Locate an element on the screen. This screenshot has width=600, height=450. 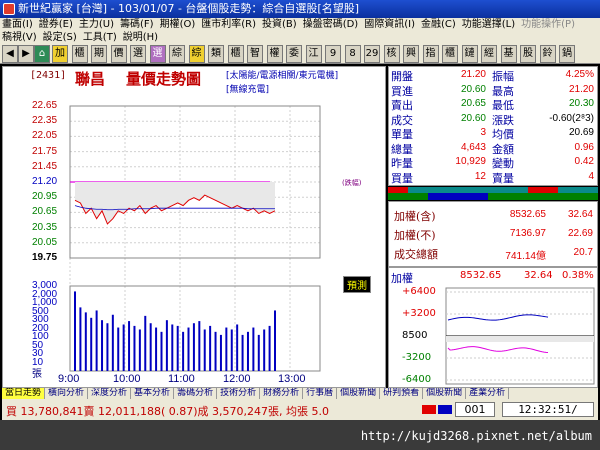
toolbar-button: 委 is located at coordinates (294, 54).